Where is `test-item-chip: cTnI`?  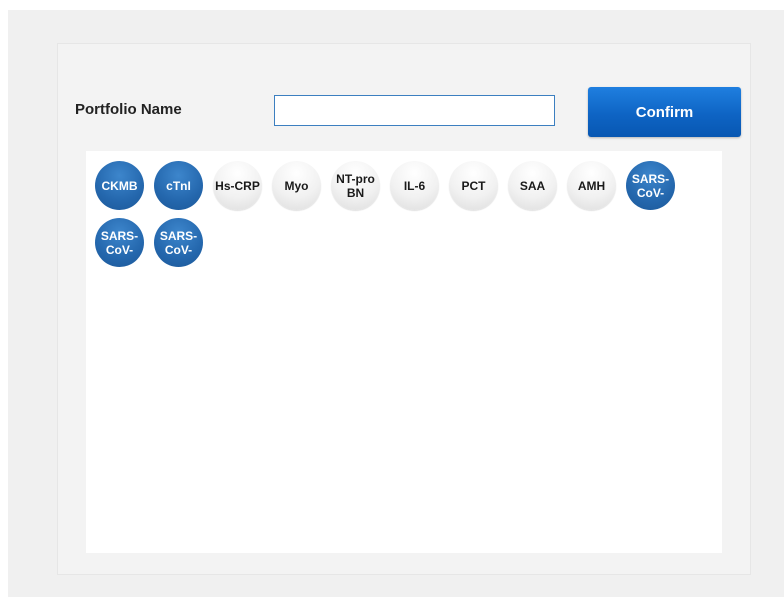
test-item-chip: cTnI is located at coordinates (178, 185).